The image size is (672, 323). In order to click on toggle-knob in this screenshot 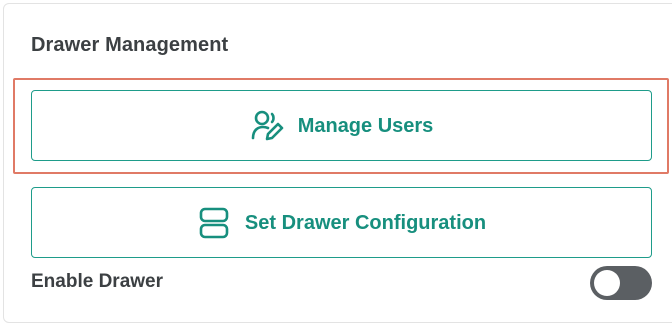, I will do `click(607, 283)`.